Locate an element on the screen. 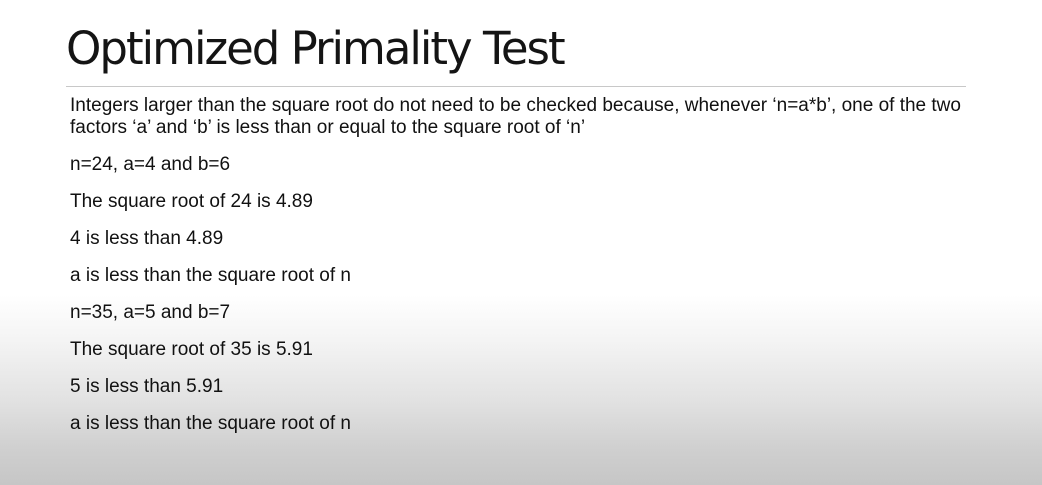 The image size is (1042, 485). body-line: The square root of 35 is 5.91 is located at coordinates (191, 349).